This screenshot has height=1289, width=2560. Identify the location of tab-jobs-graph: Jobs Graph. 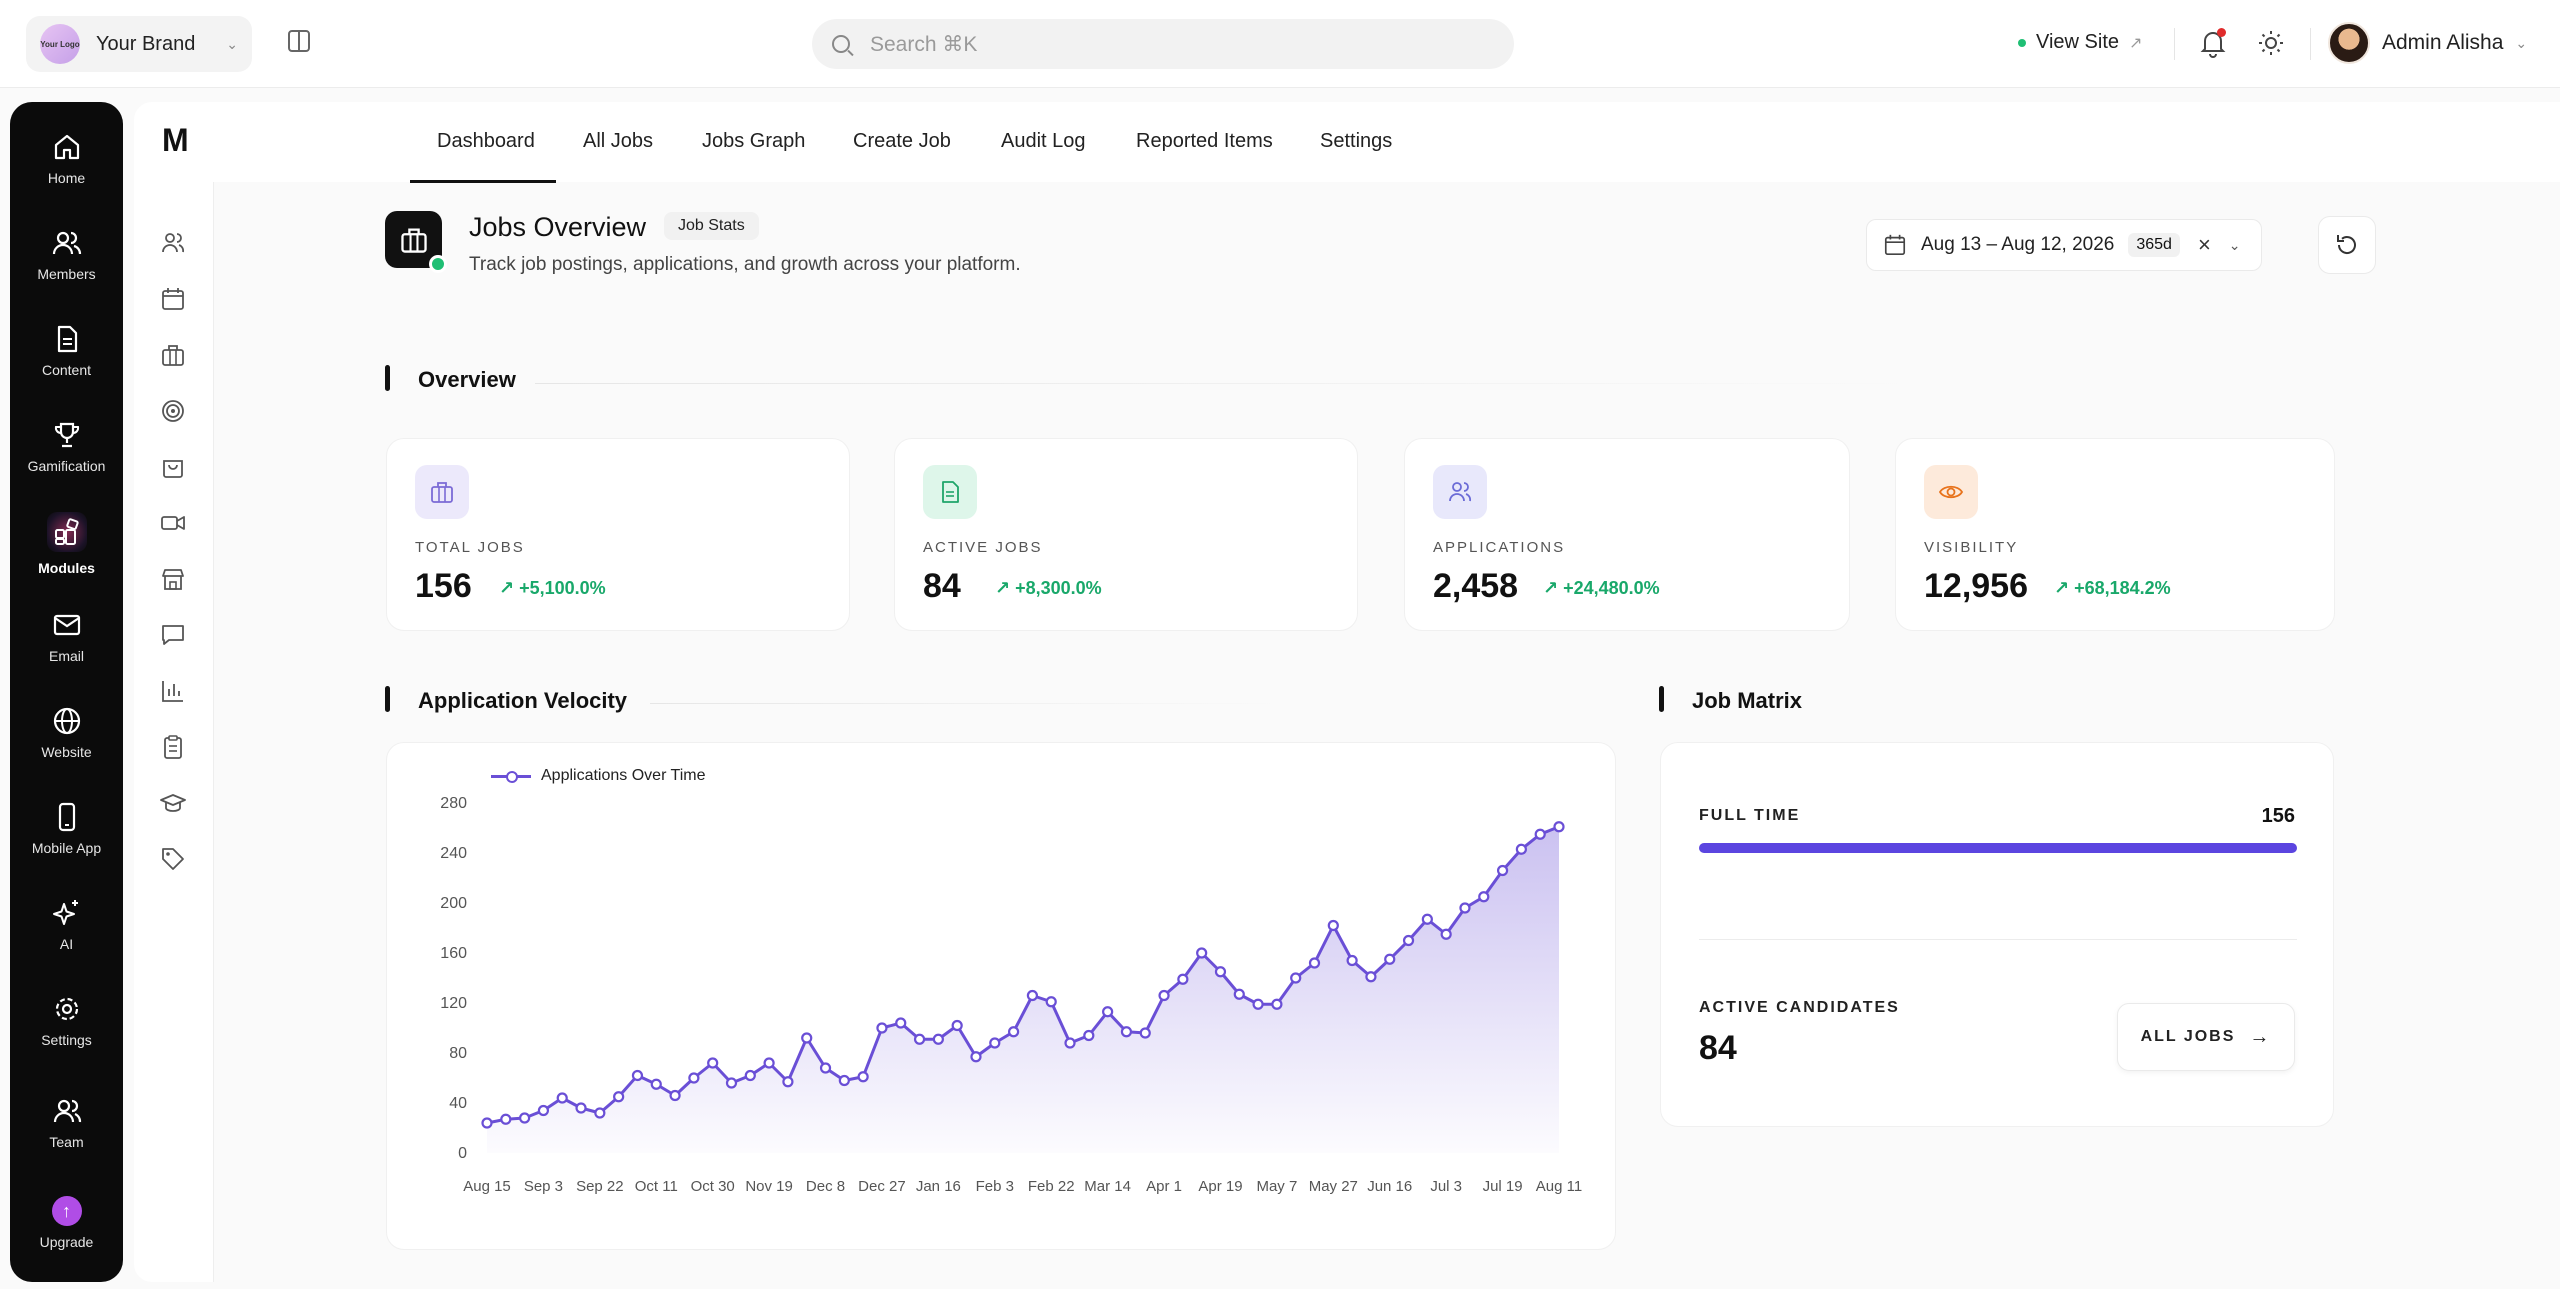
(753, 141).